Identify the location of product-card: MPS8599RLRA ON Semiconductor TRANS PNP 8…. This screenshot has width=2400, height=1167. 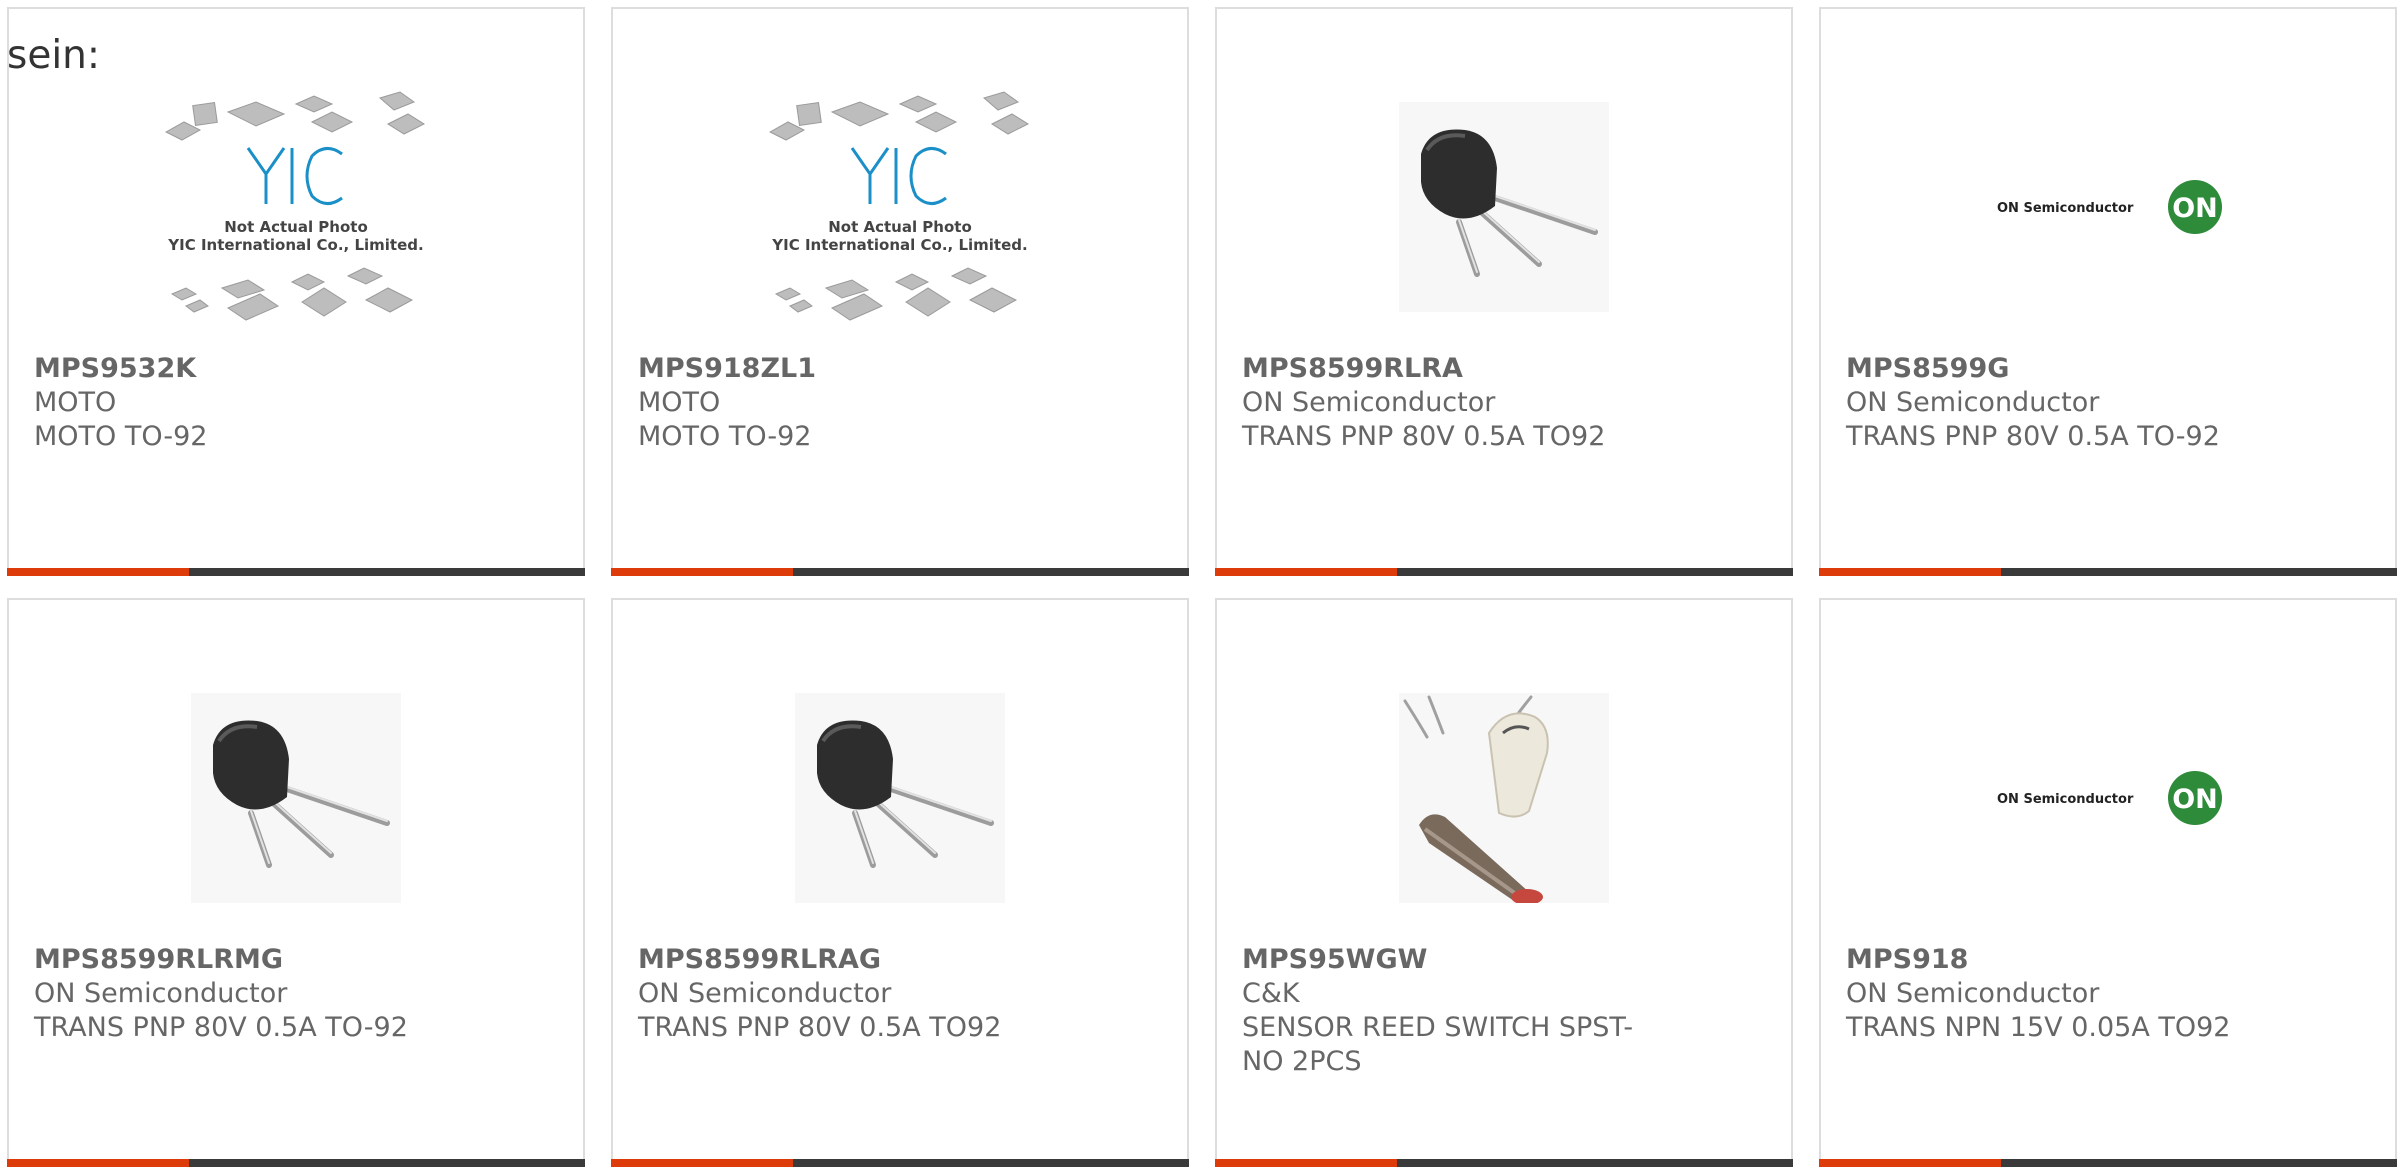
(1504, 291).